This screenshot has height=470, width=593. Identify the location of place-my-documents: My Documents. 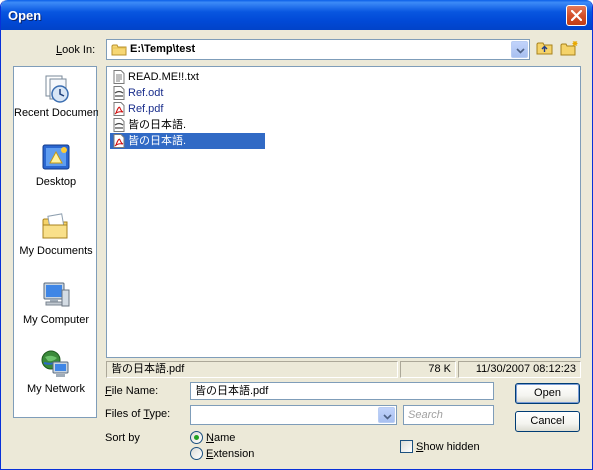
(56, 240).